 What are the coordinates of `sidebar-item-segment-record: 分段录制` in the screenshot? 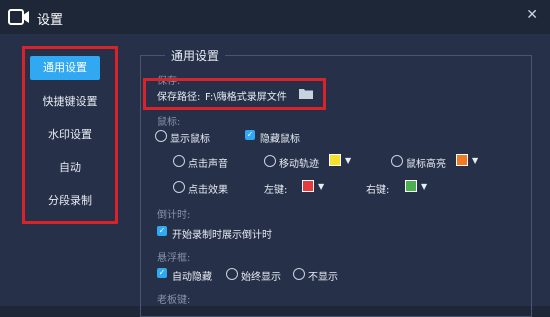 It's located at (70, 201).